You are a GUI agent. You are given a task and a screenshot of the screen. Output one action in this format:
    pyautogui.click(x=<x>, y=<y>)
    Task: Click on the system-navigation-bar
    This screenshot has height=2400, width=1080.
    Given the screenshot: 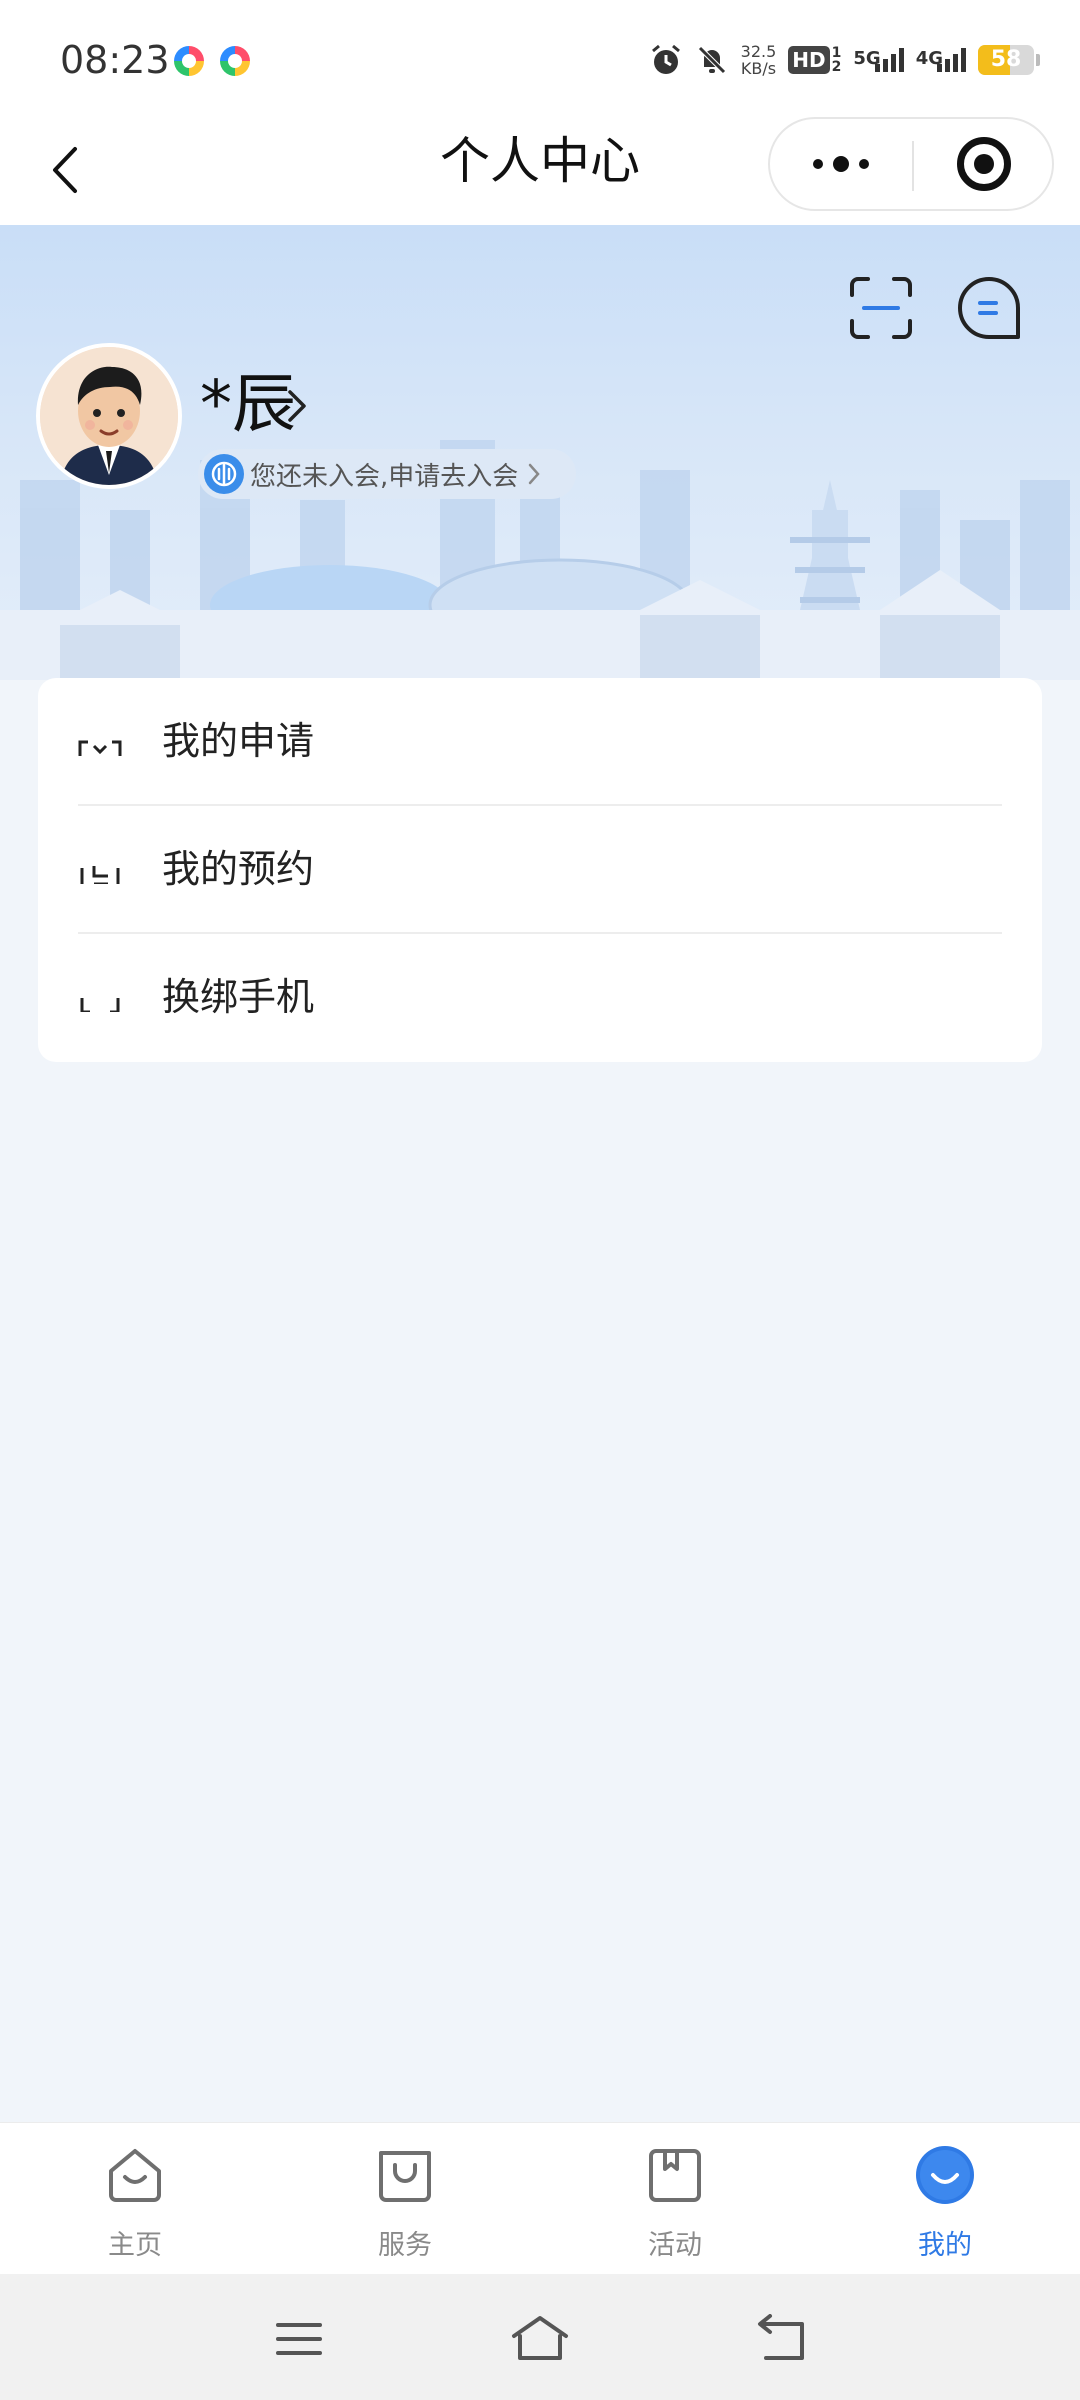 What is the action you would take?
    pyautogui.click(x=540, y=2337)
    